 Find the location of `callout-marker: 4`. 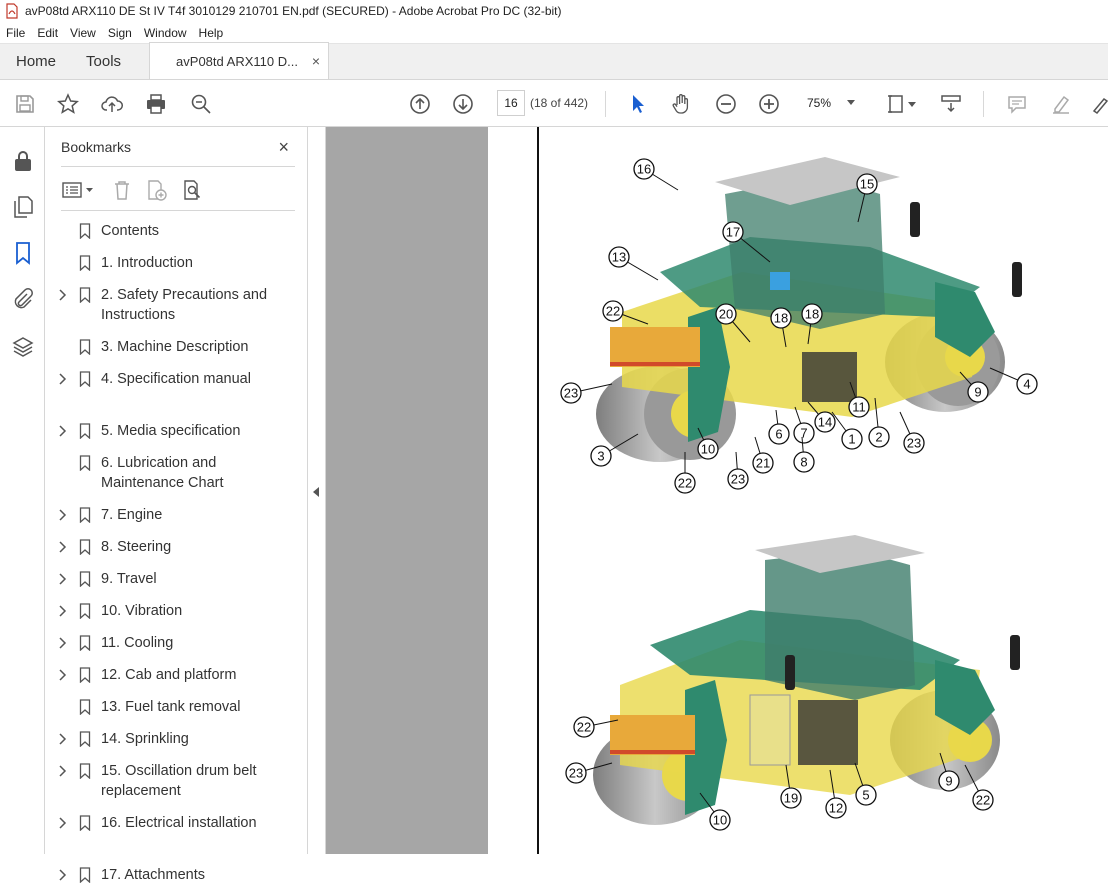

callout-marker: 4 is located at coordinates (1027, 384).